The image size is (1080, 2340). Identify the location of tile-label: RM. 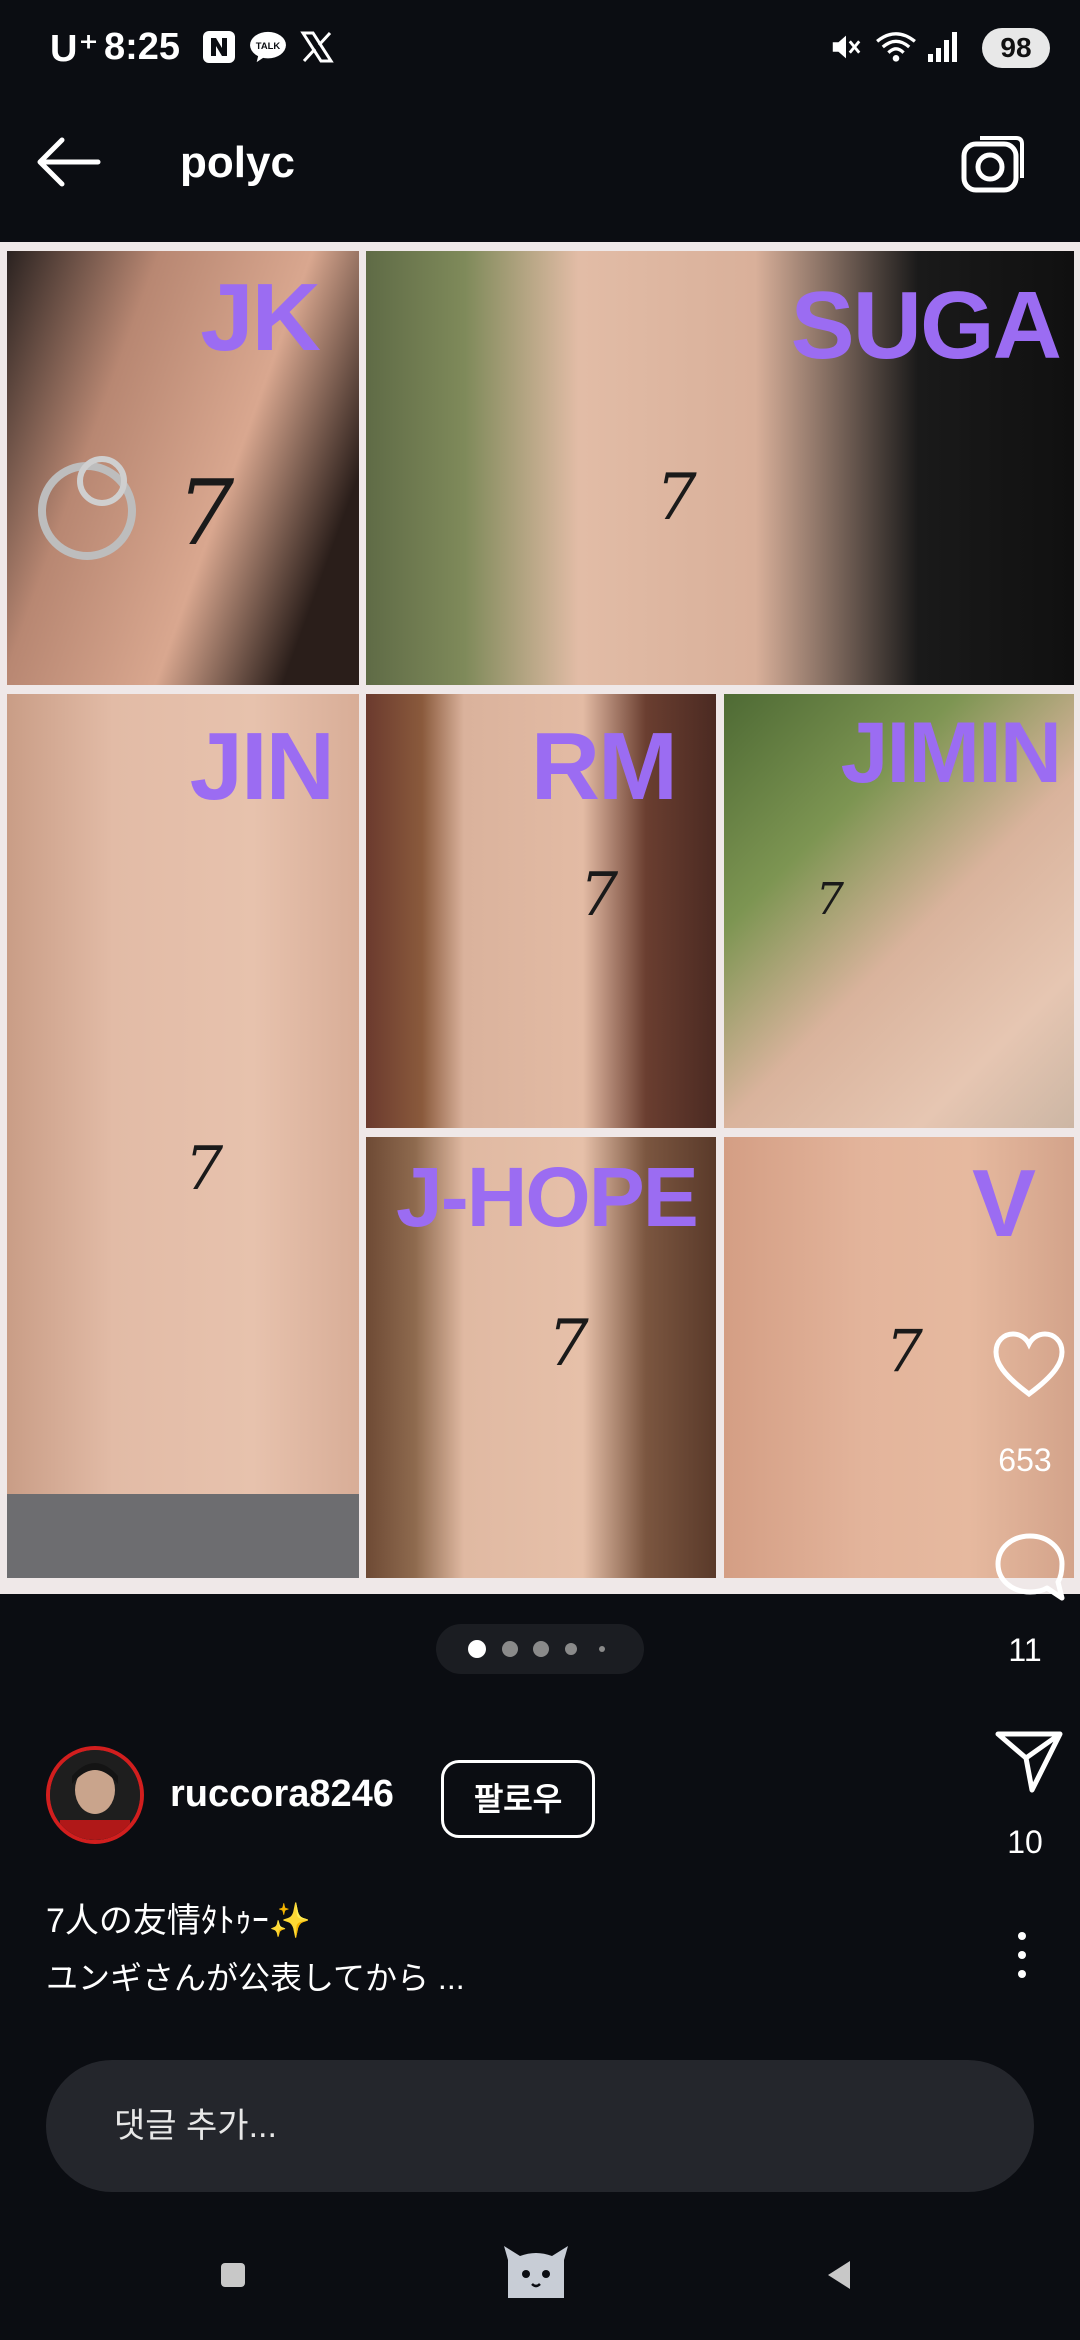
(604, 766).